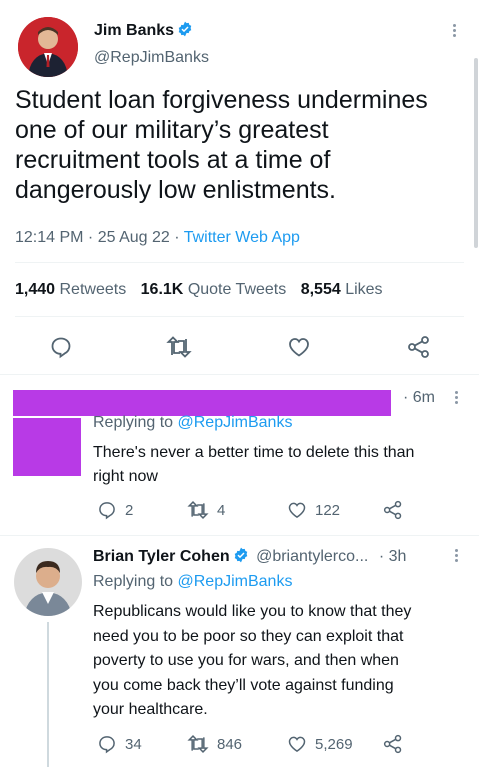 The image size is (479, 767). I want to click on reply-age-text: 3h, so click(397, 556).